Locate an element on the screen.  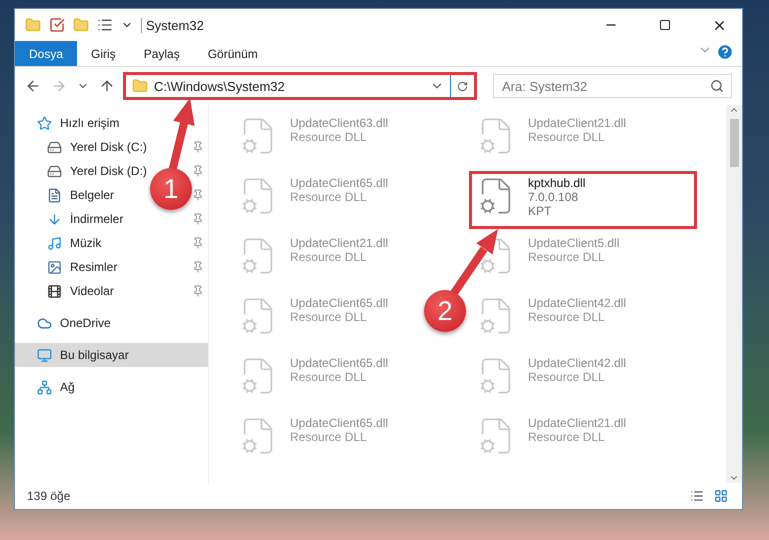
music-note-icon is located at coordinates (54, 243).